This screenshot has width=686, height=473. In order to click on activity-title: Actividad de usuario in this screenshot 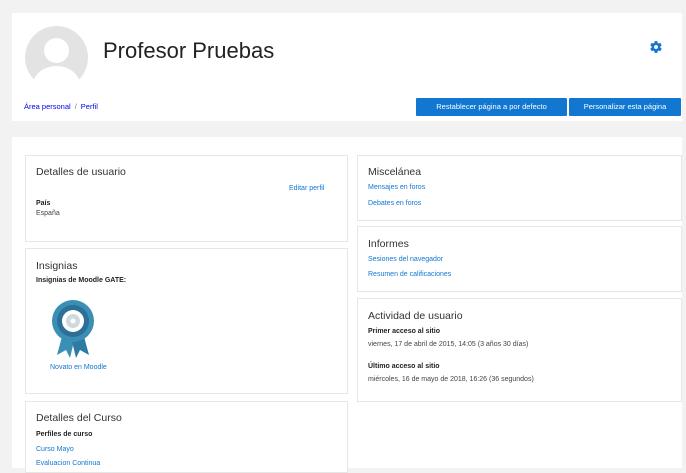, I will do `click(415, 316)`.